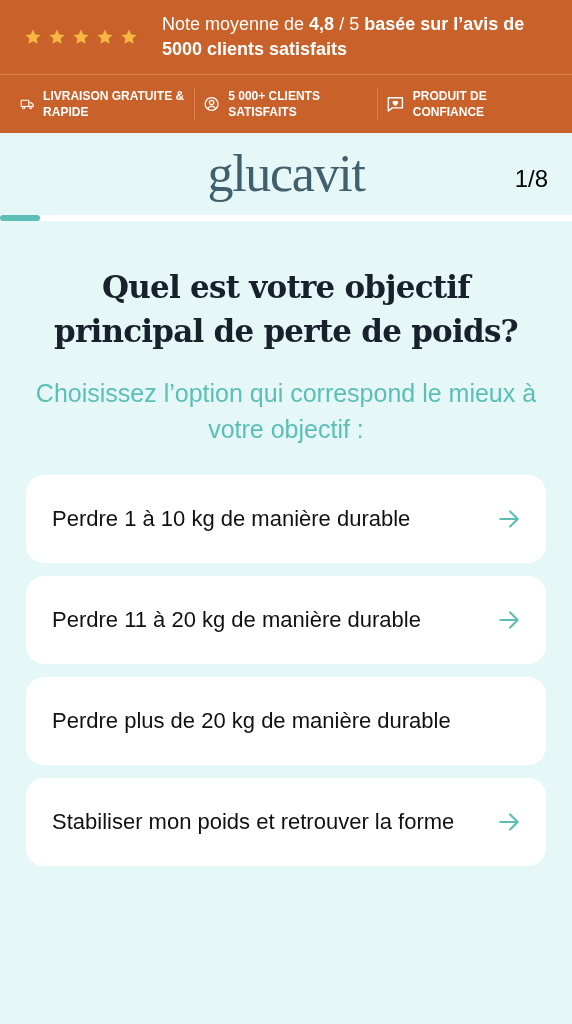  Describe the element at coordinates (286, 411) in the screenshot. I see `question-subtitle: Choisissez l’option qui correspond le mieux à votre objectif :` at that location.